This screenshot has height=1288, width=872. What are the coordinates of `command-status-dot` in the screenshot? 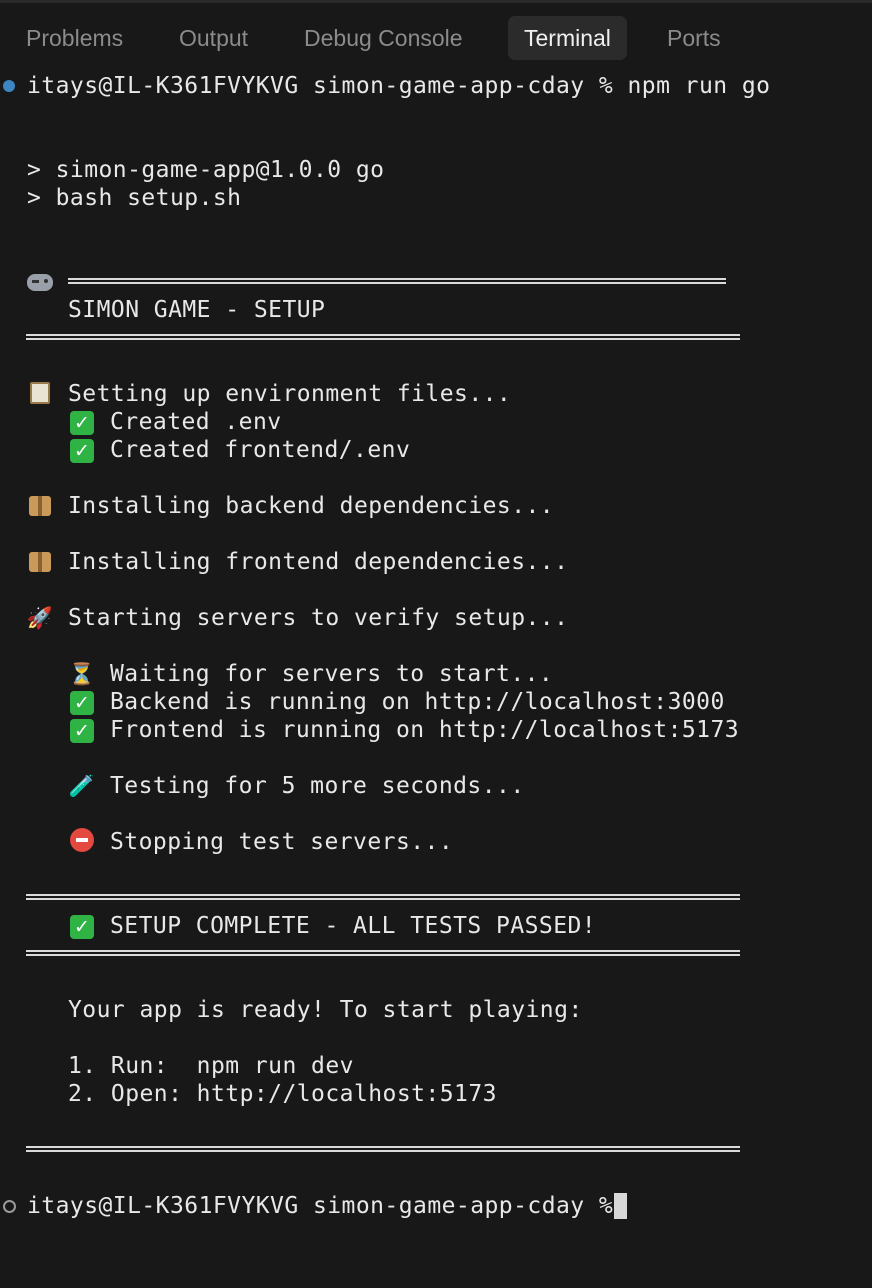 It's located at (9, 86).